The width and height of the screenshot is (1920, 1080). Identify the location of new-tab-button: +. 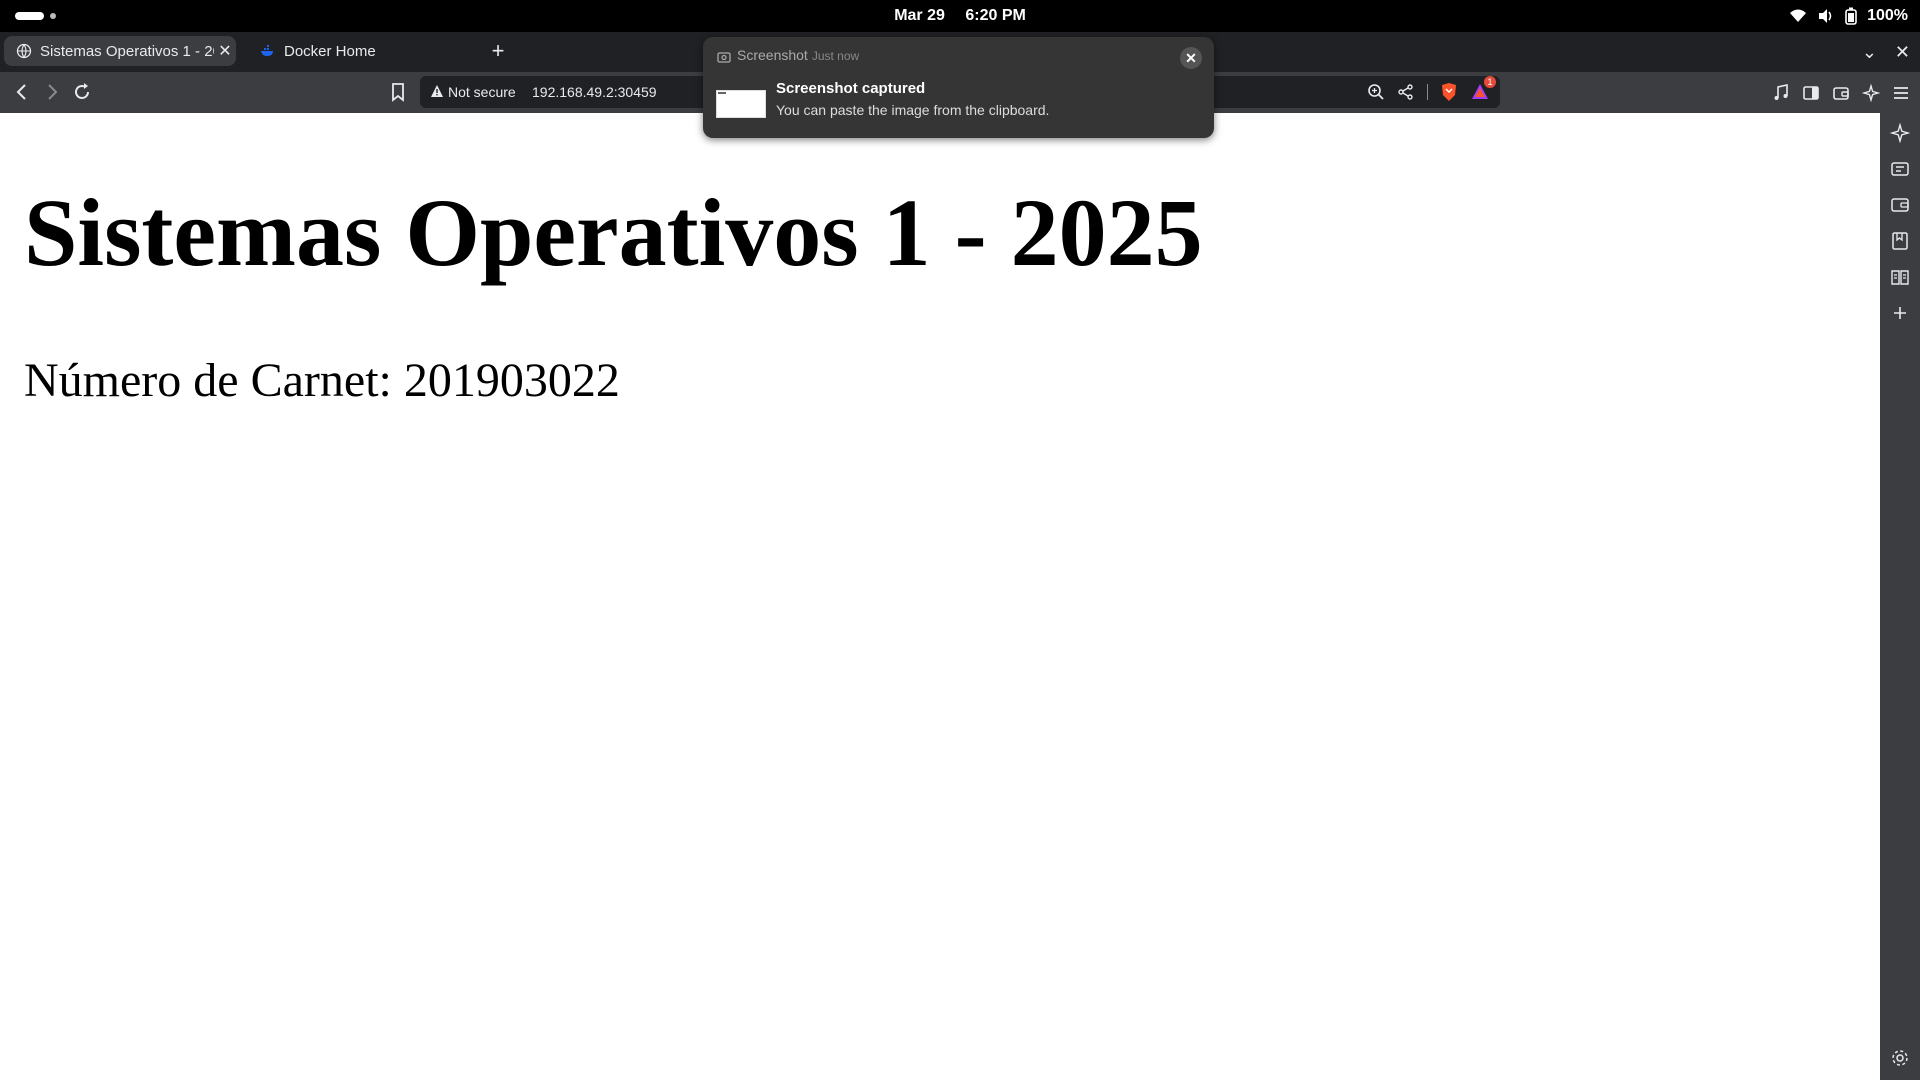
(498, 52).